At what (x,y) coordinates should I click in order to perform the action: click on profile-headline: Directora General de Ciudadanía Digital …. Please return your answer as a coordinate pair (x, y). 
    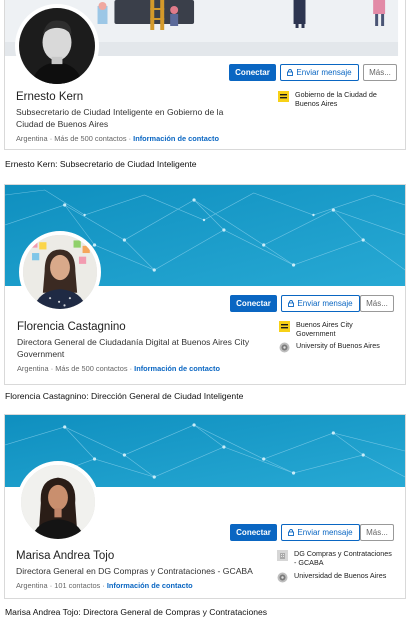
    Looking at the image, I should click on (133, 348).